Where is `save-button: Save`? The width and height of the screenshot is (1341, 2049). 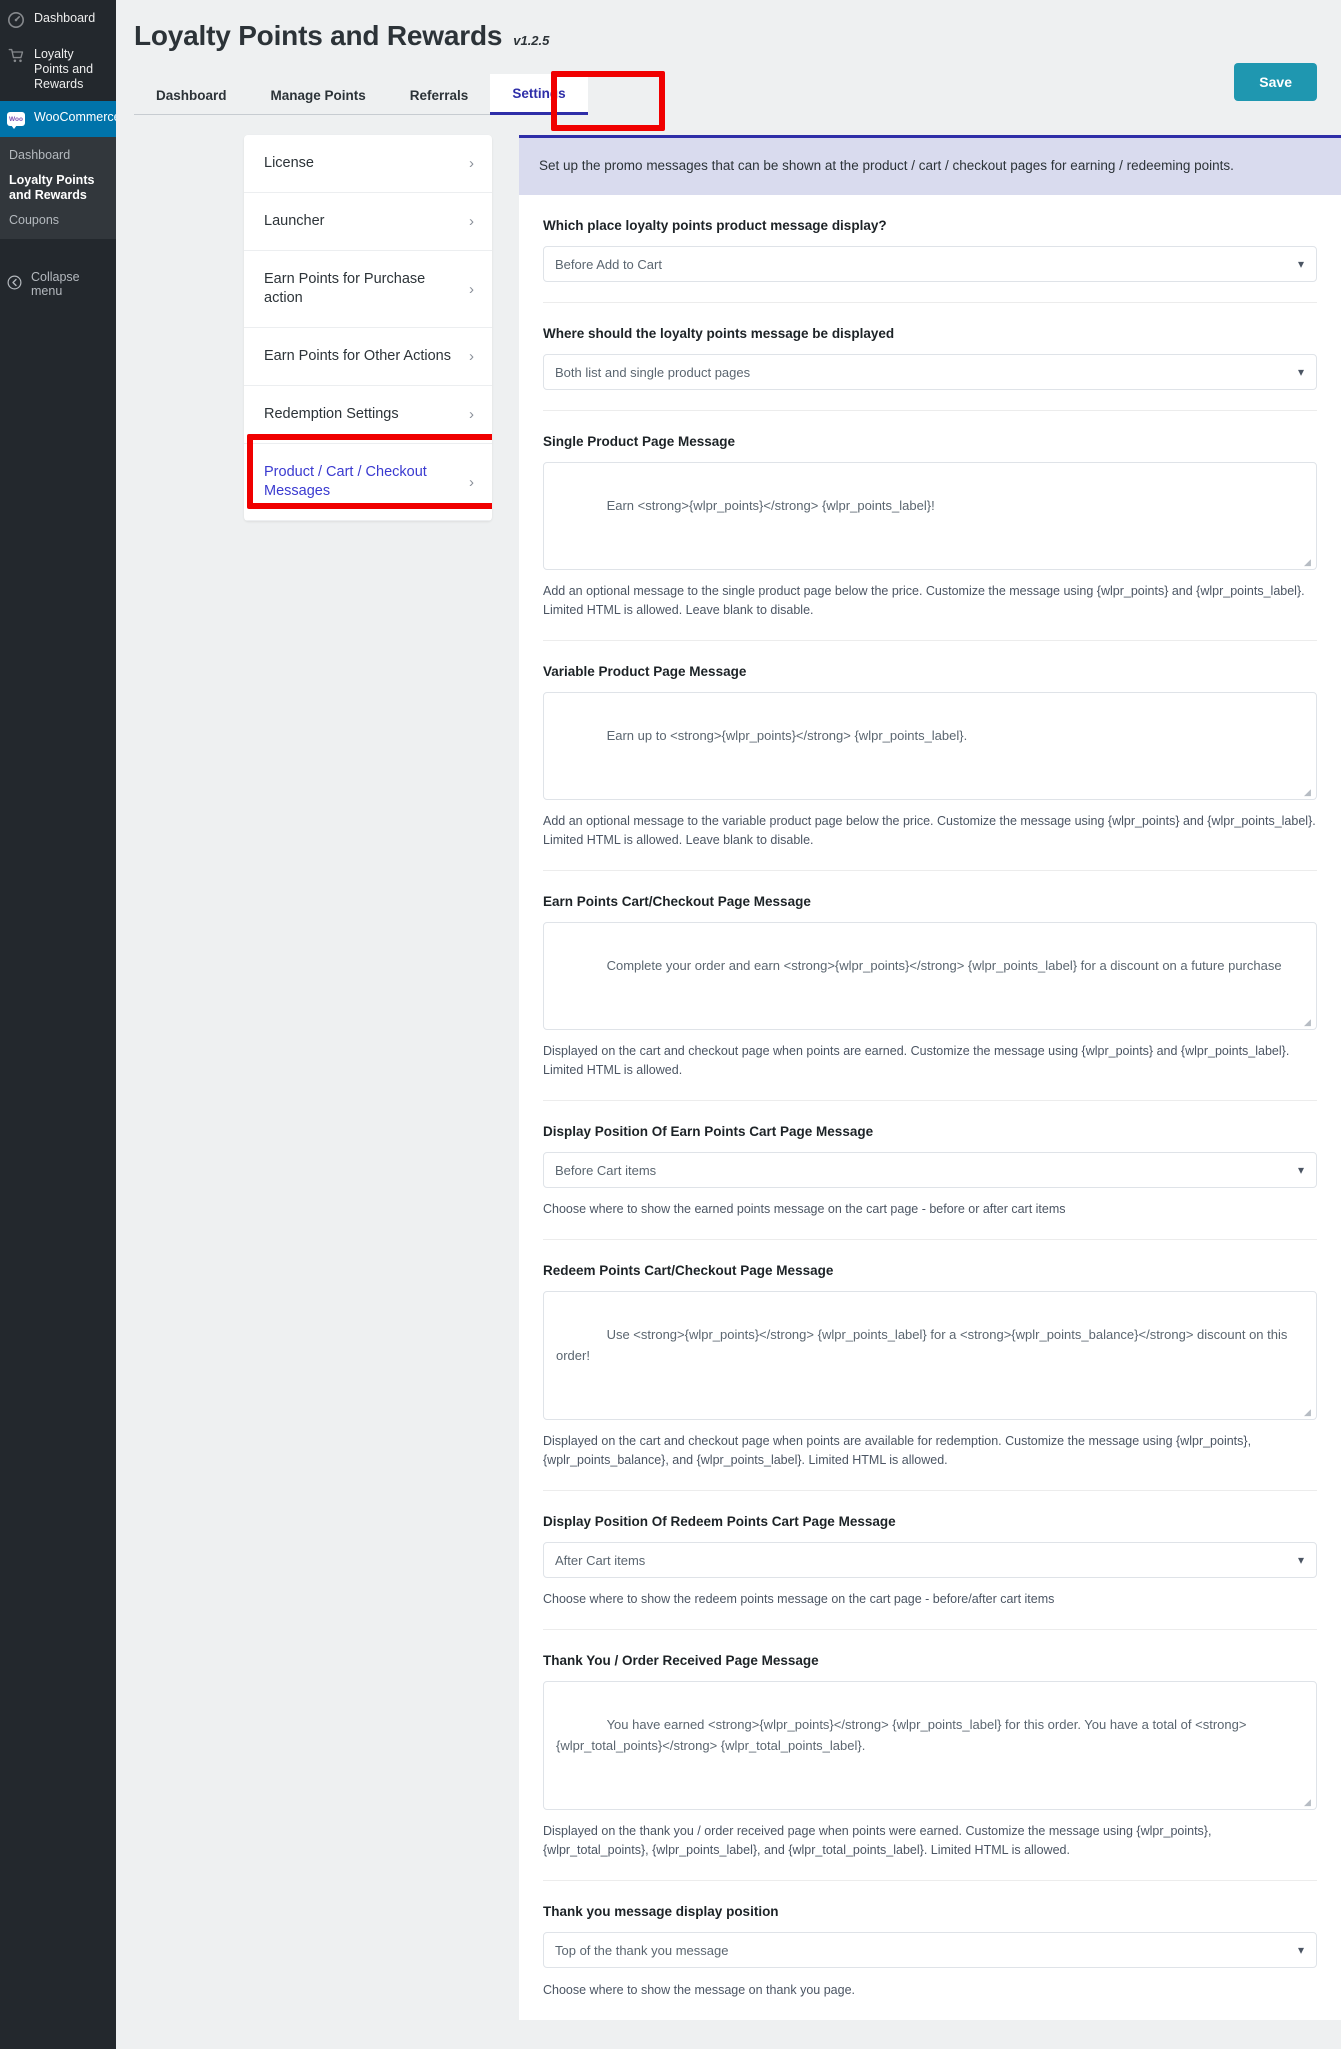 save-button: Save is located at coordinates (1275, 82).